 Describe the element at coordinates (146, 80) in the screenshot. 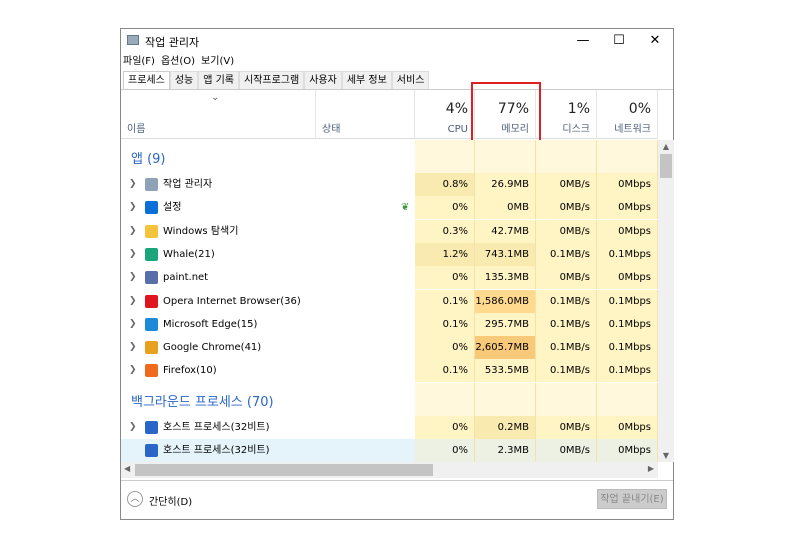

I see `tab-processes: 프로세스` at that location.